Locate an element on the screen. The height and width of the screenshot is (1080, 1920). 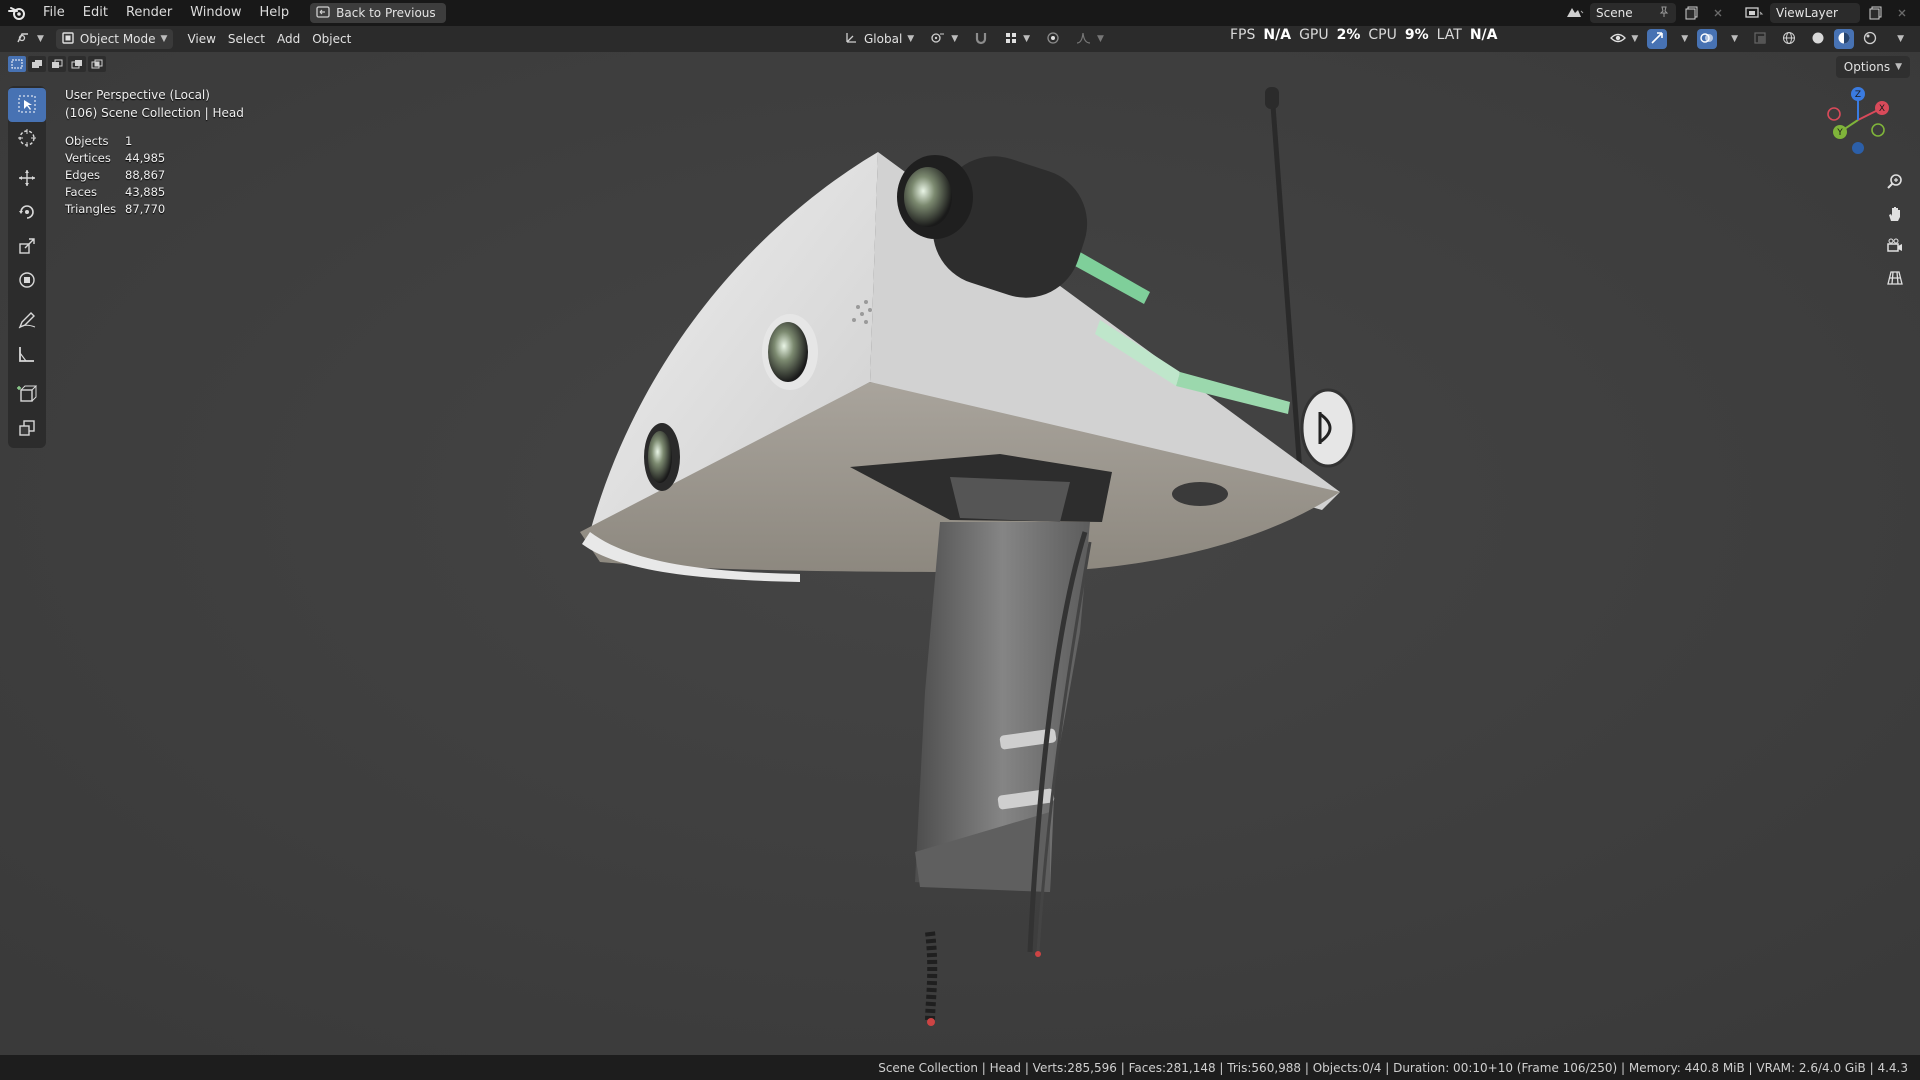
camera-view-button is located at coordinates (1895, 247).